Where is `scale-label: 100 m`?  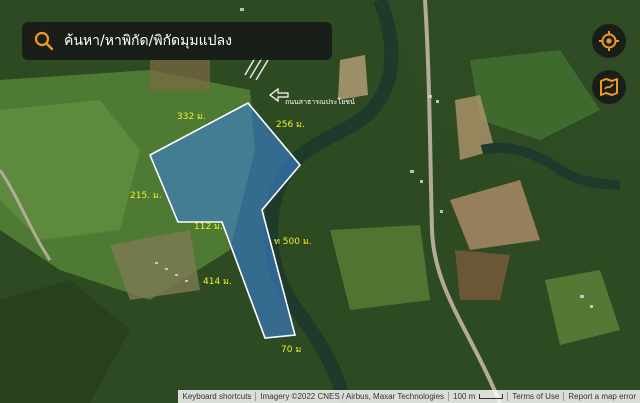 scale-label: 100 m is located at coordinates (464, 396).